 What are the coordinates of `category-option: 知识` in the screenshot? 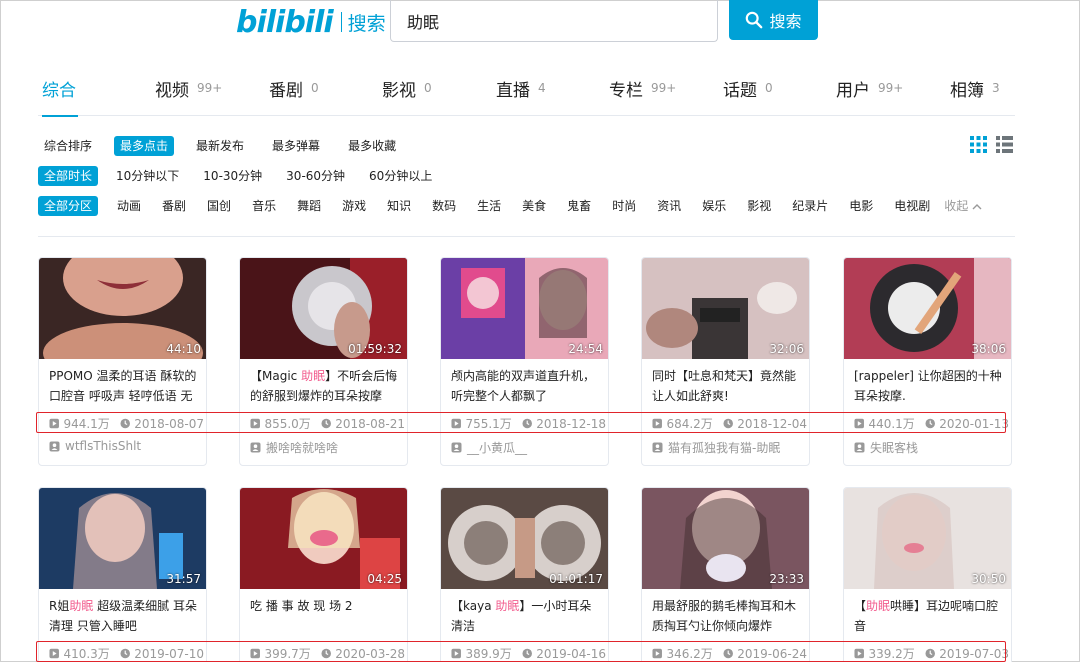 It's located at (399, 206).